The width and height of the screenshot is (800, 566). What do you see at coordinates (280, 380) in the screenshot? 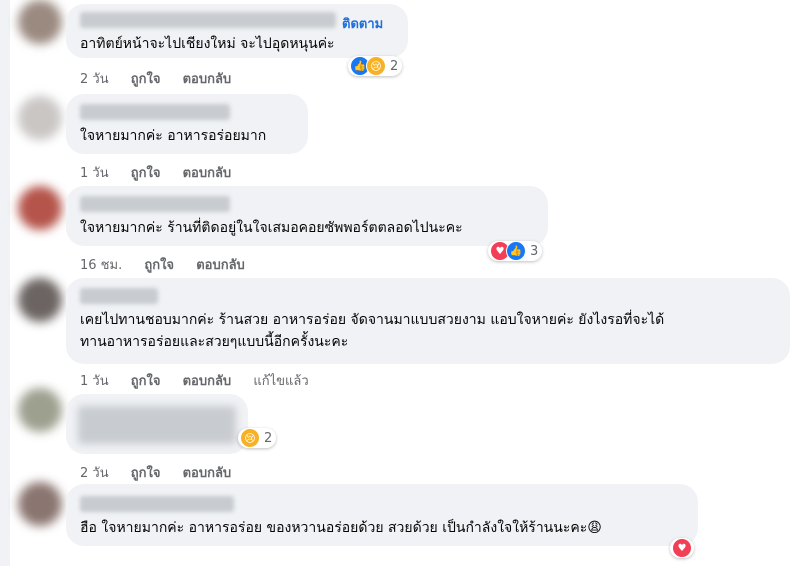
I see `edited-label: แก้ไขแล้ว` at bounding box center [280, 380].